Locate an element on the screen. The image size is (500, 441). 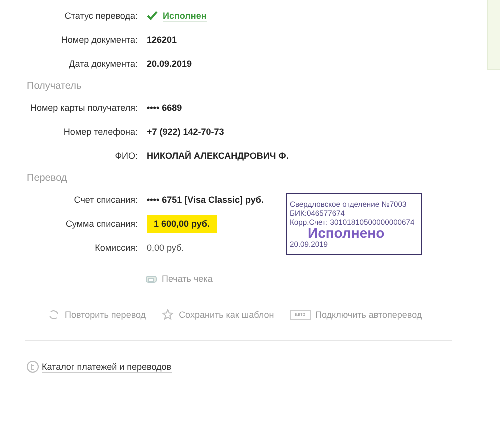
field-label: Комиссия: is located at coordinates (116, 248).